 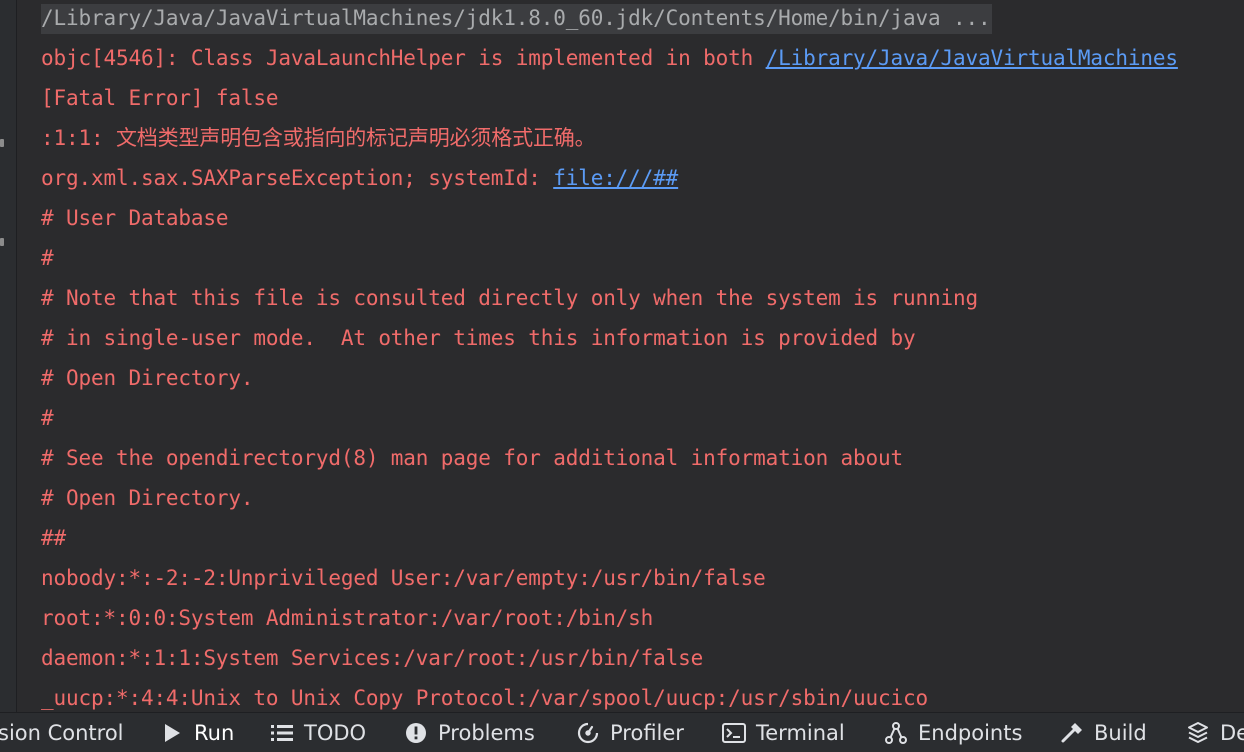 I want to click on console-line: [Fatal Error] false, so click(x=160, y=98).